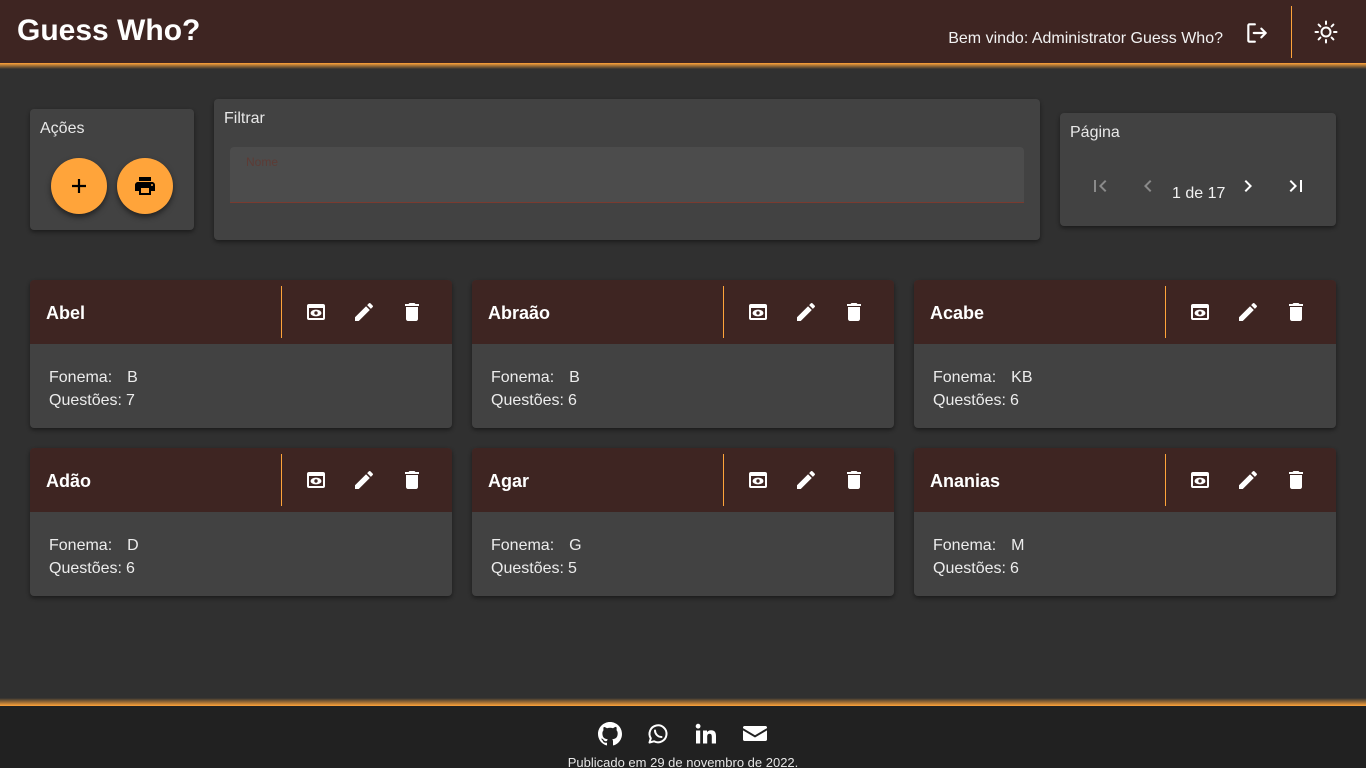 This screenshot has width=1366, height=768. What do you see at coordinates (509, 481) in the screenshot?
I see `card-title: Agar` at bounding box center [509, 481].